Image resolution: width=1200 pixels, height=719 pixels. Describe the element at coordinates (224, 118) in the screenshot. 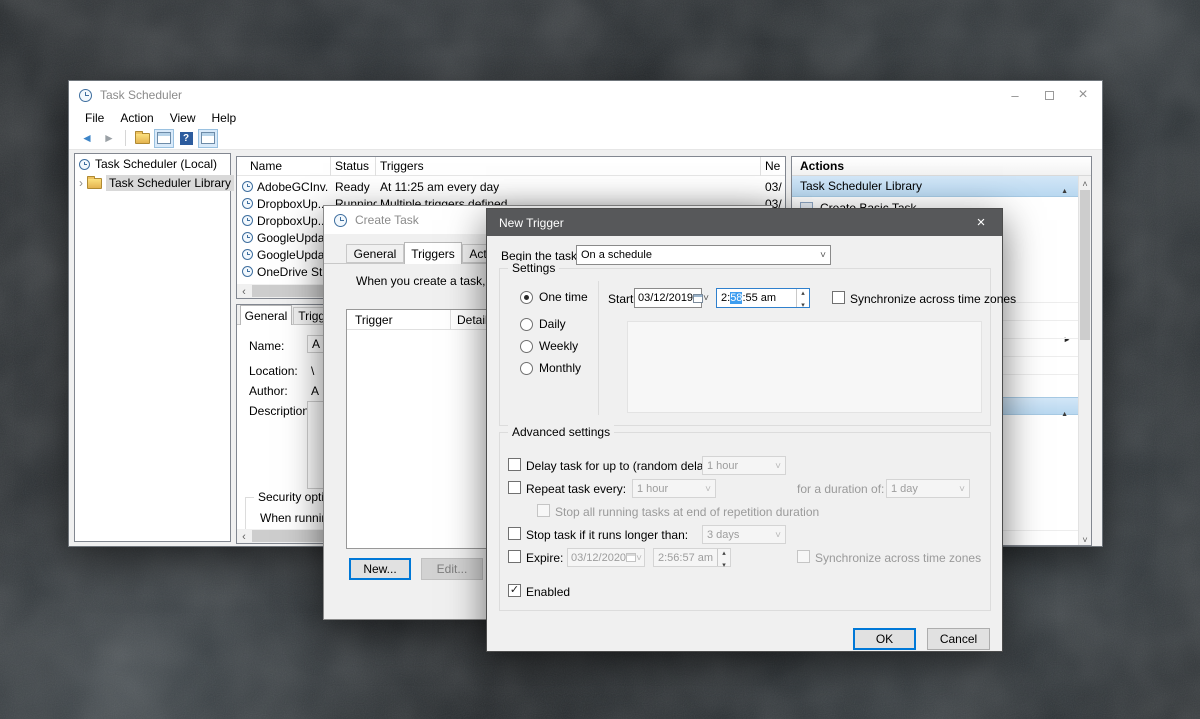

I see `menu-help: Help` at that location.